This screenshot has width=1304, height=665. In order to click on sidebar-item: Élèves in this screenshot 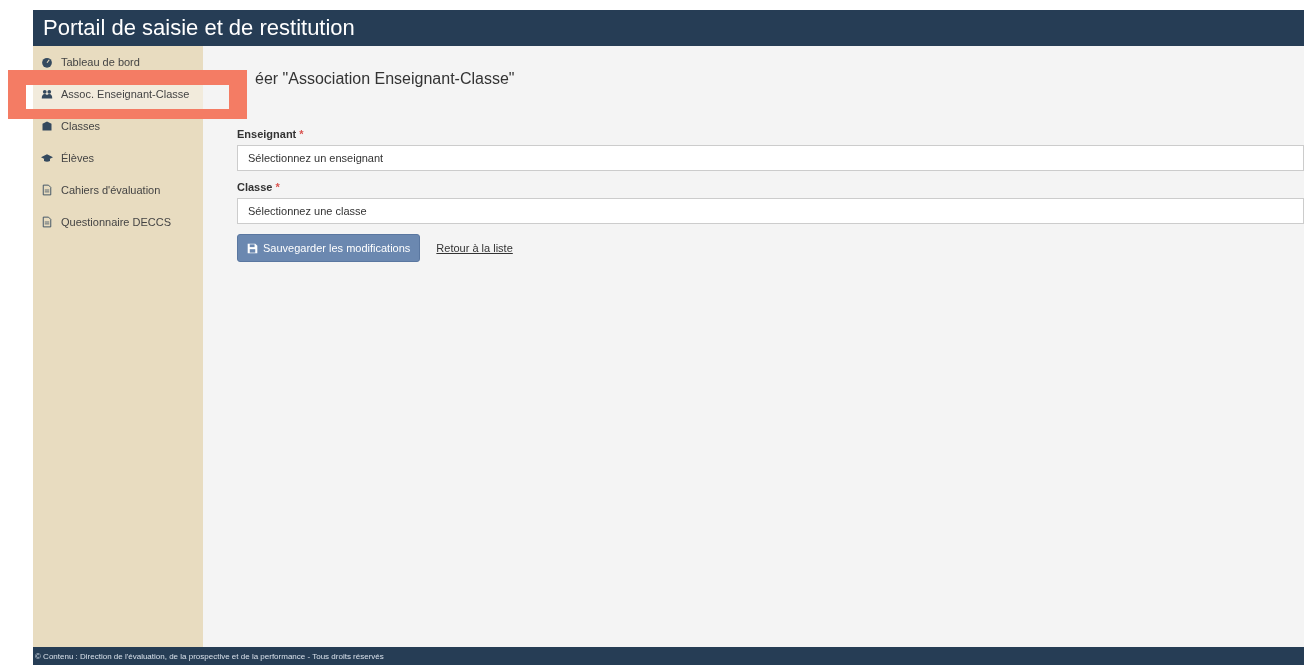, I will do `click(118, 158)`.